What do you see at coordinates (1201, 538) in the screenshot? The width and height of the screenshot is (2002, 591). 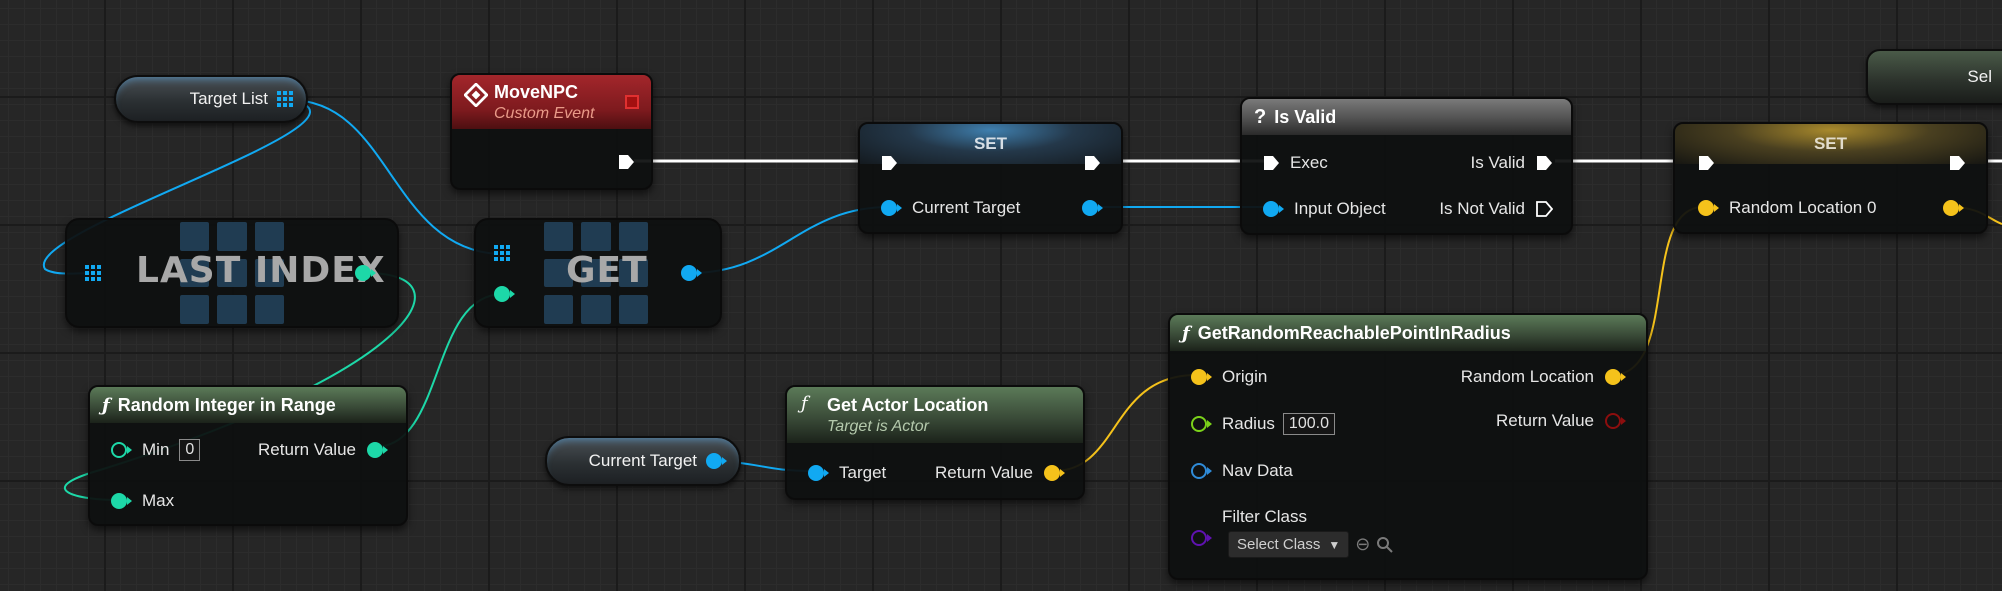 I see `filter-class-pin` at bounding box center [1201, 538].